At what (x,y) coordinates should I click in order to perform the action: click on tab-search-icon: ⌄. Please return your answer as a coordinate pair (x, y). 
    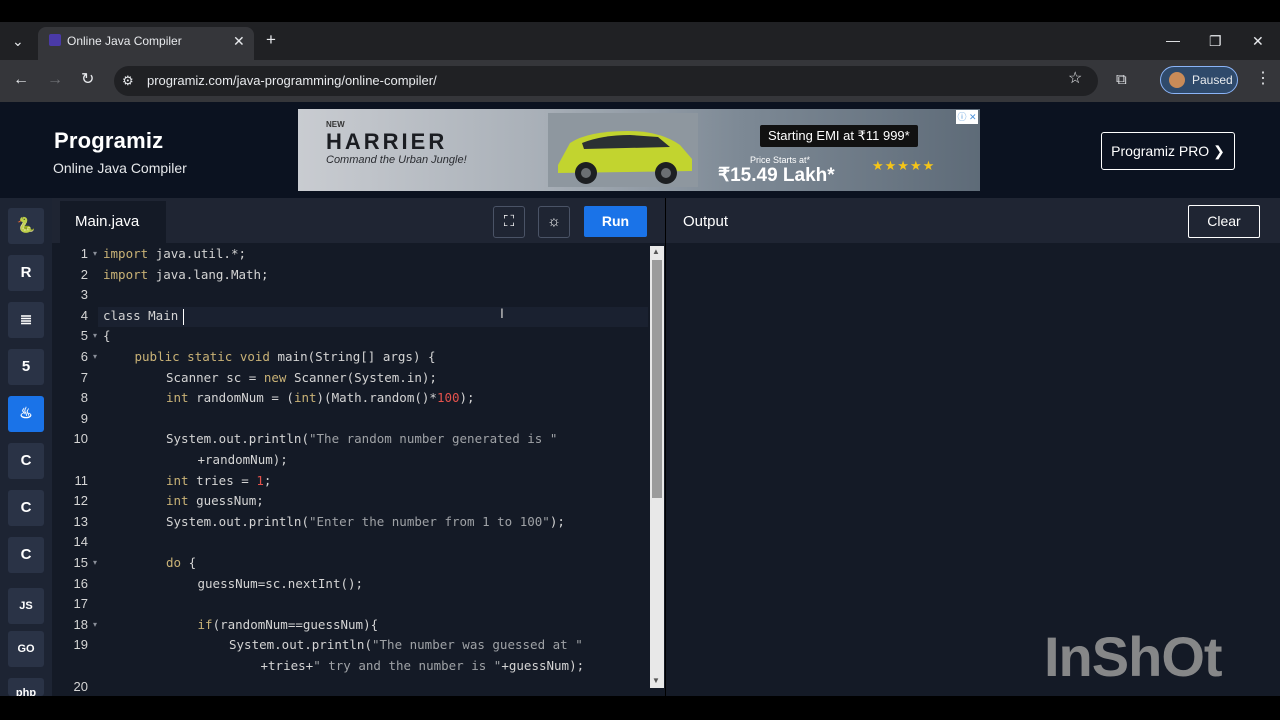
    Looking at the image, I should click on (18, 41).